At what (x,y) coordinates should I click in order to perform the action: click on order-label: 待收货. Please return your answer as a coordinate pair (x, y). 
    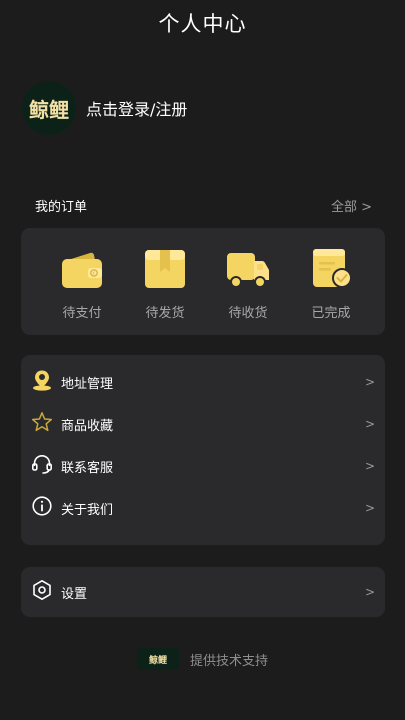
    Looking at the image, I should click on (248, 313).